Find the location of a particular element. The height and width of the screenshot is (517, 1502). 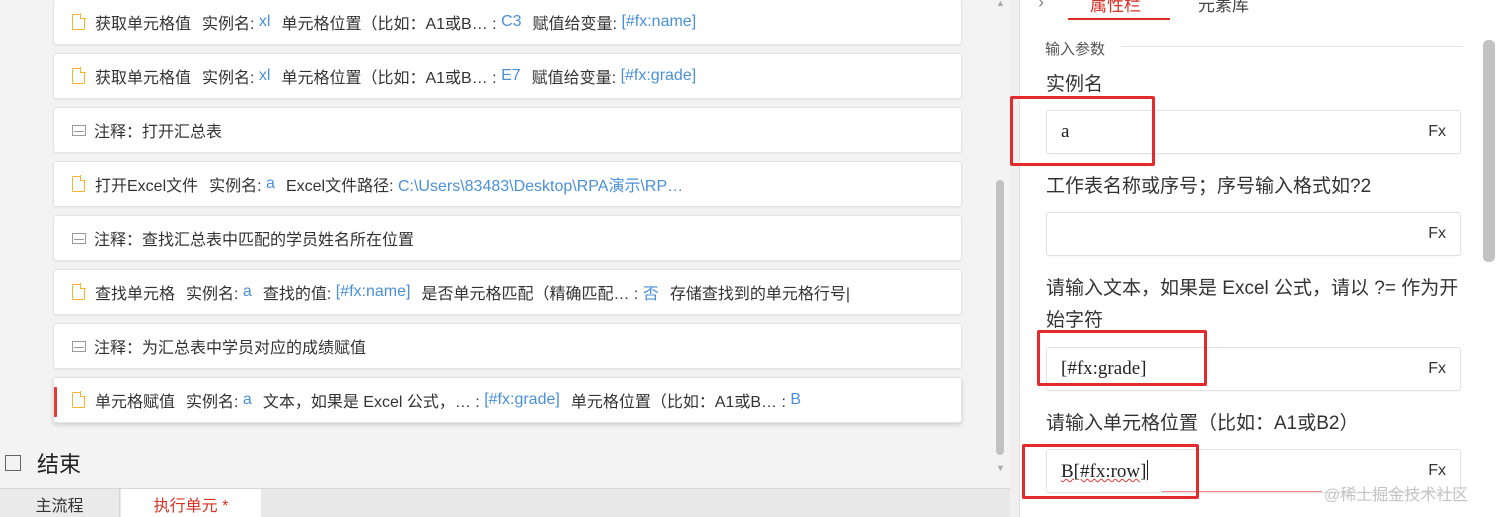

step-param-label: Excel文件路径: is located at coordinates (339, 186).